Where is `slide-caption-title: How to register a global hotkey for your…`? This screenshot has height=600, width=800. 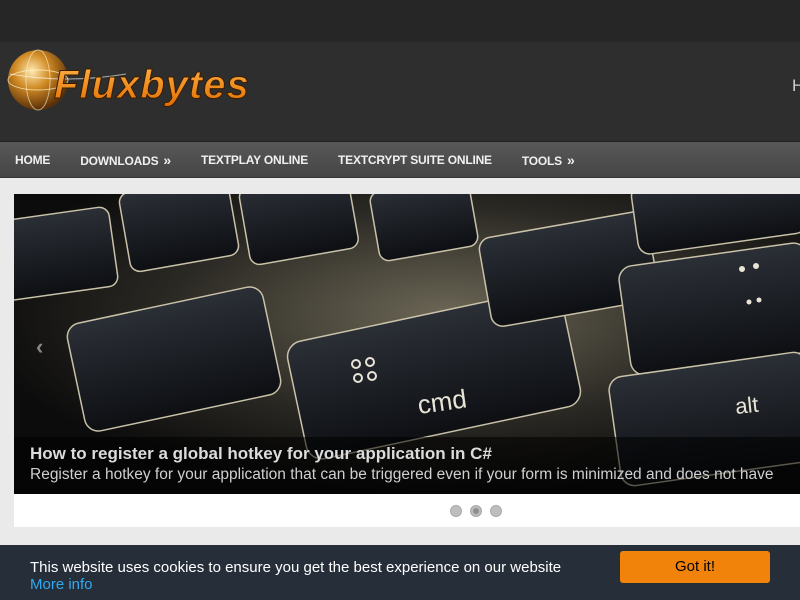 slide-caption-title: How to register a global hotkey for your… is located at coordinates (407, 454).